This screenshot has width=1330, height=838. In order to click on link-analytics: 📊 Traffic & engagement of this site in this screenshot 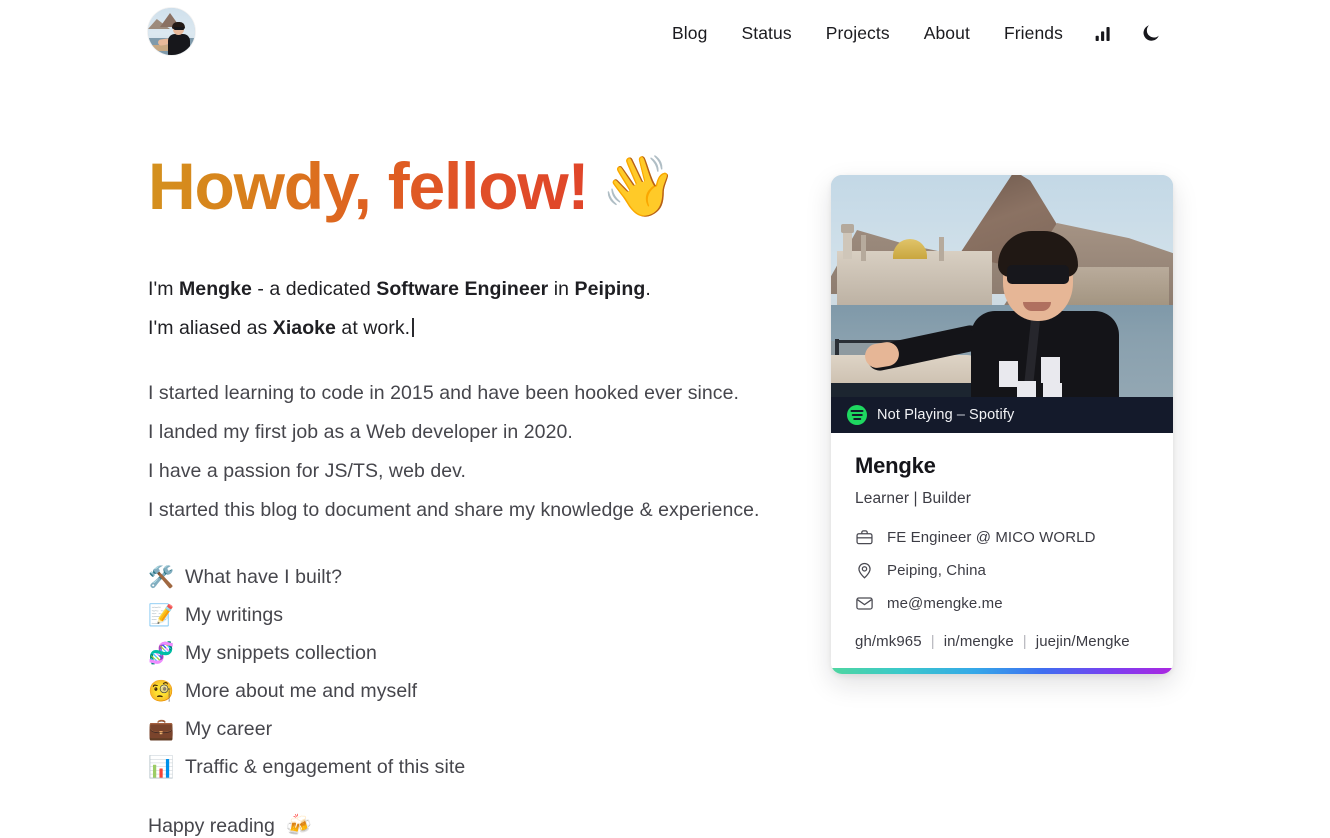, I will do `click(458, 767)`.